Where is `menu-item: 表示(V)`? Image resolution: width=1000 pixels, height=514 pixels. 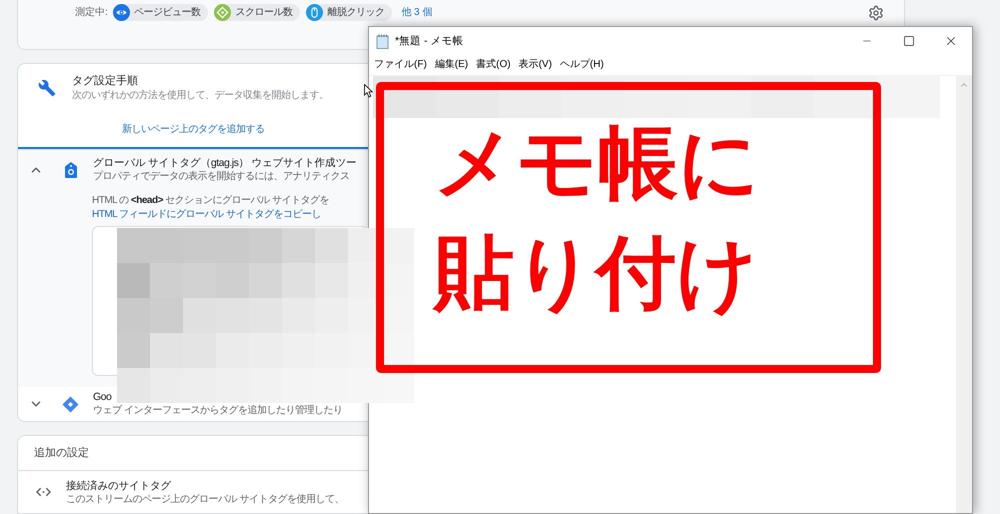
menu-item: 表示(V) is located at coordinates (535, 65).